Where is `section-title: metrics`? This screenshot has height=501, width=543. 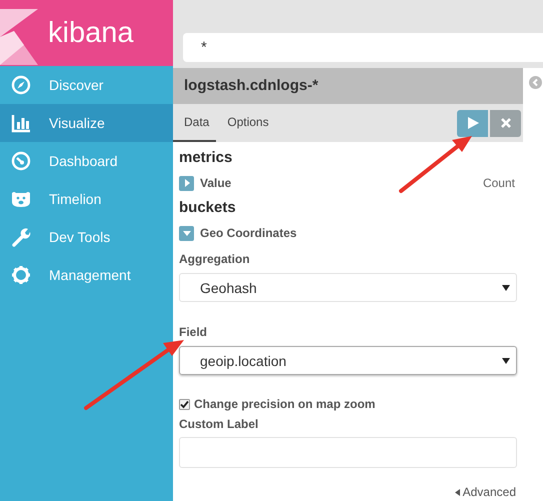
section-title: metrics is located at coordinates (206, 158).